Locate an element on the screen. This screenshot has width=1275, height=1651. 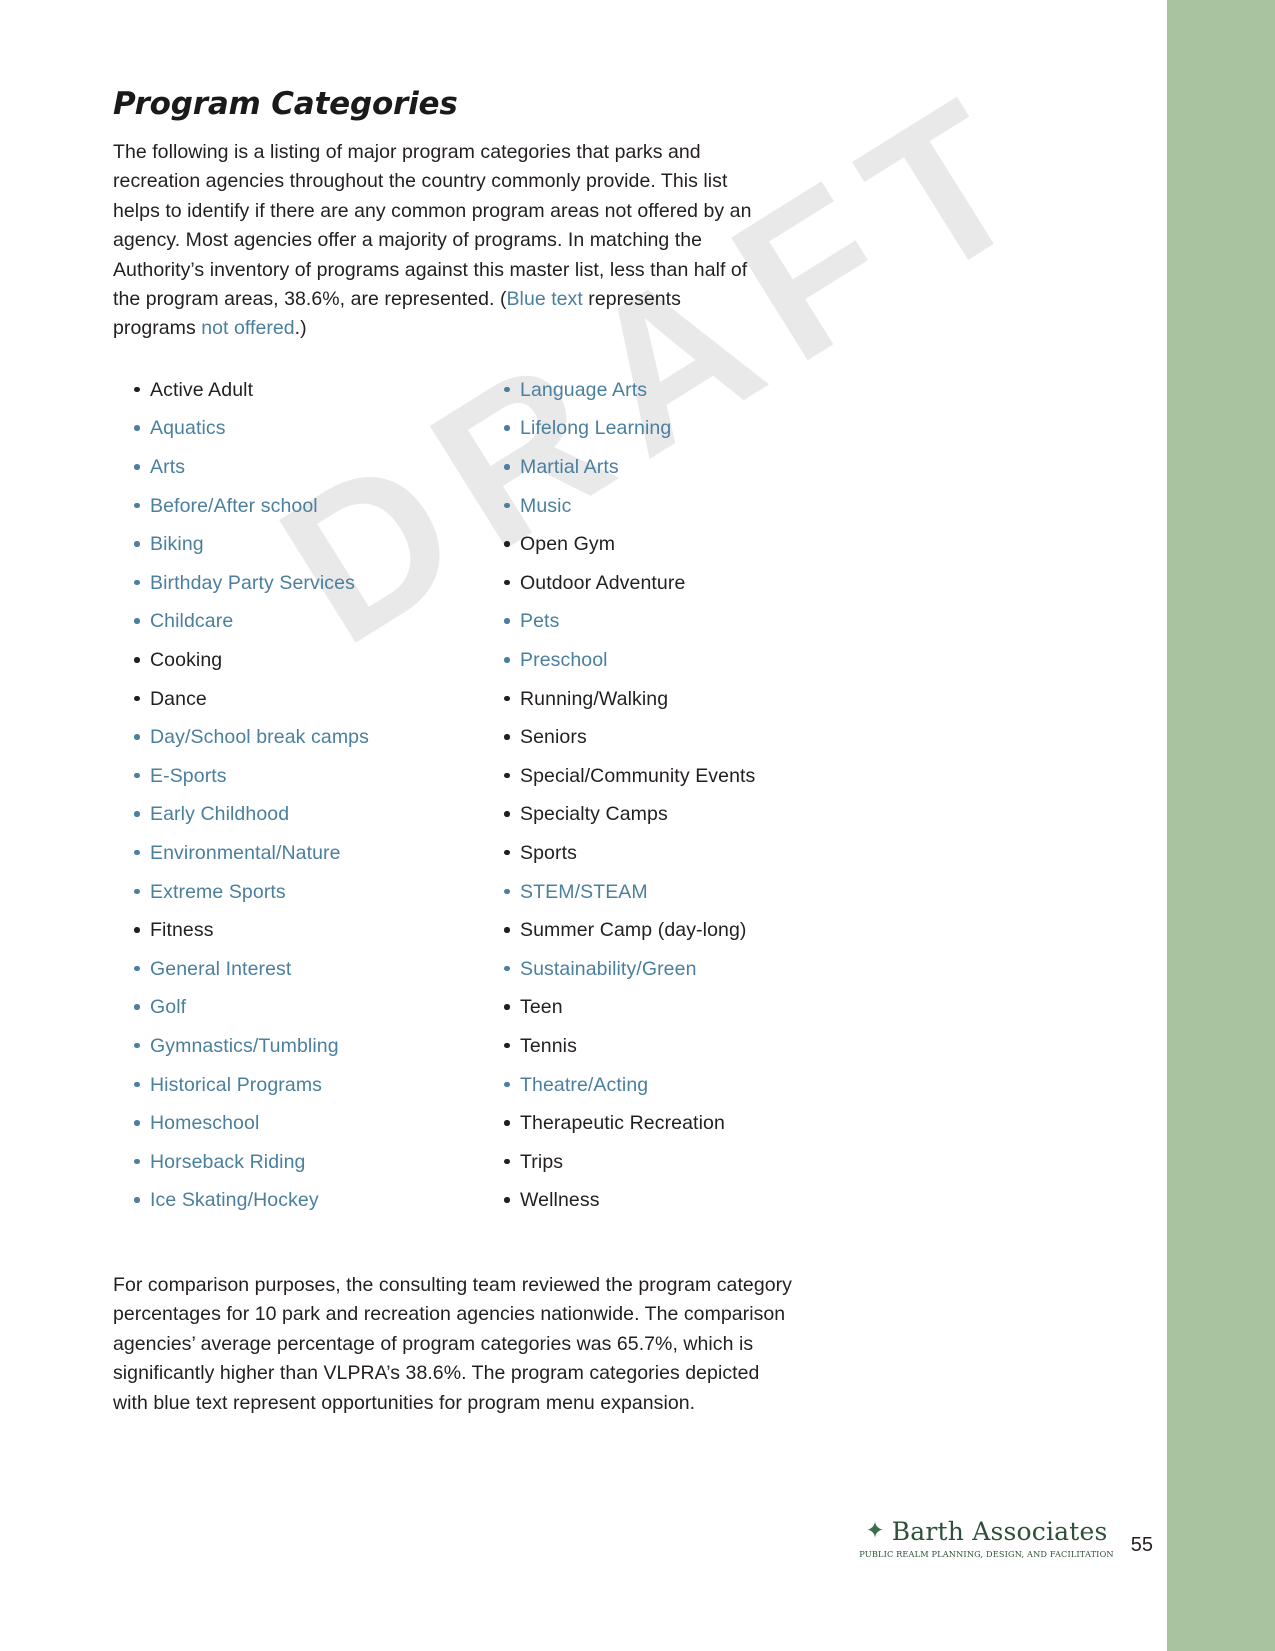
program-category-label: Historical Programs is located at coordinates (236, 1084).